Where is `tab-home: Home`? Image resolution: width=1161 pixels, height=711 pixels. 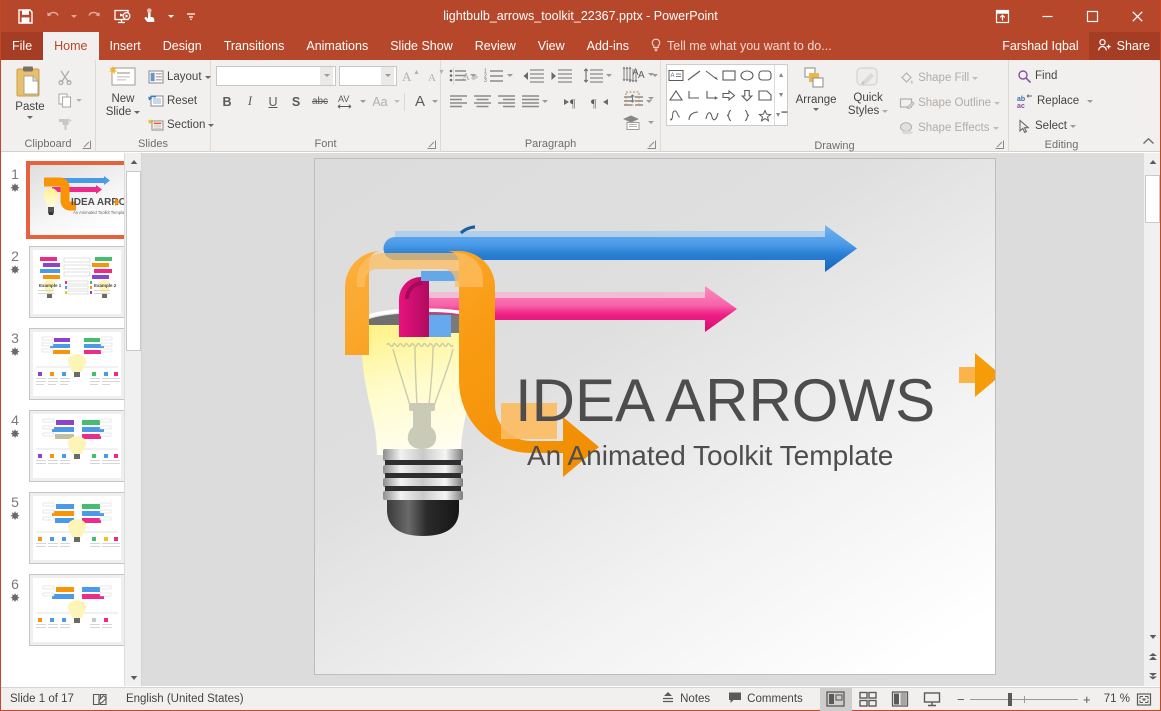 tab-home: Home is located at coordinates (71, 46).